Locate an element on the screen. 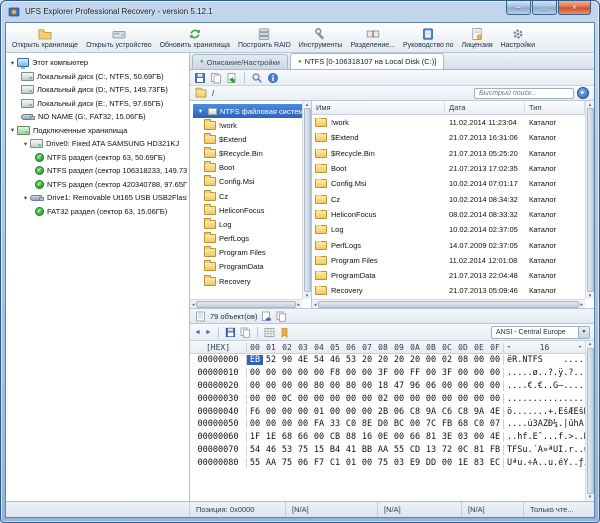 The image size is (600, 523). hex-byte: 3E is located at coordinates (447, 437).